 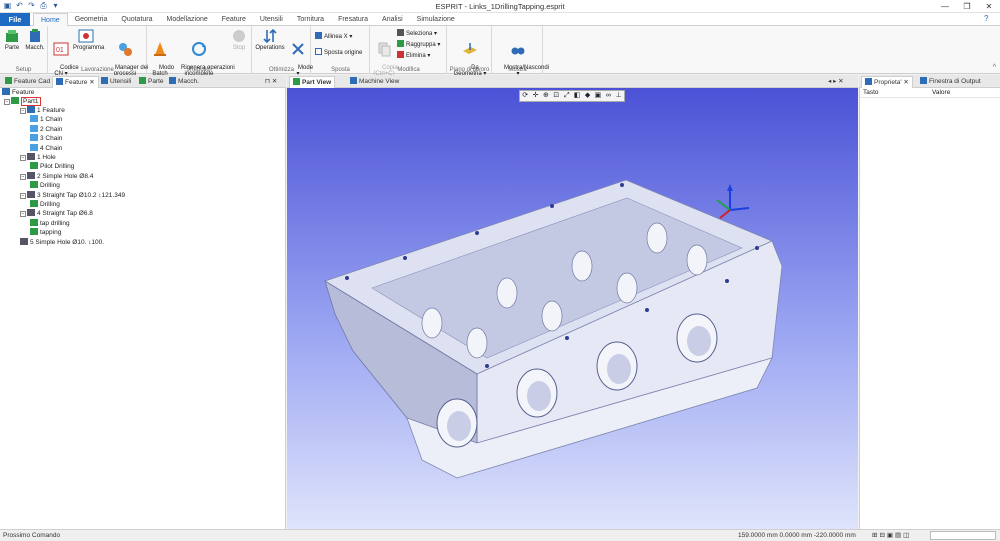 I want to click on elimina-button: Elimina ▾, so click(x=413, y=55).